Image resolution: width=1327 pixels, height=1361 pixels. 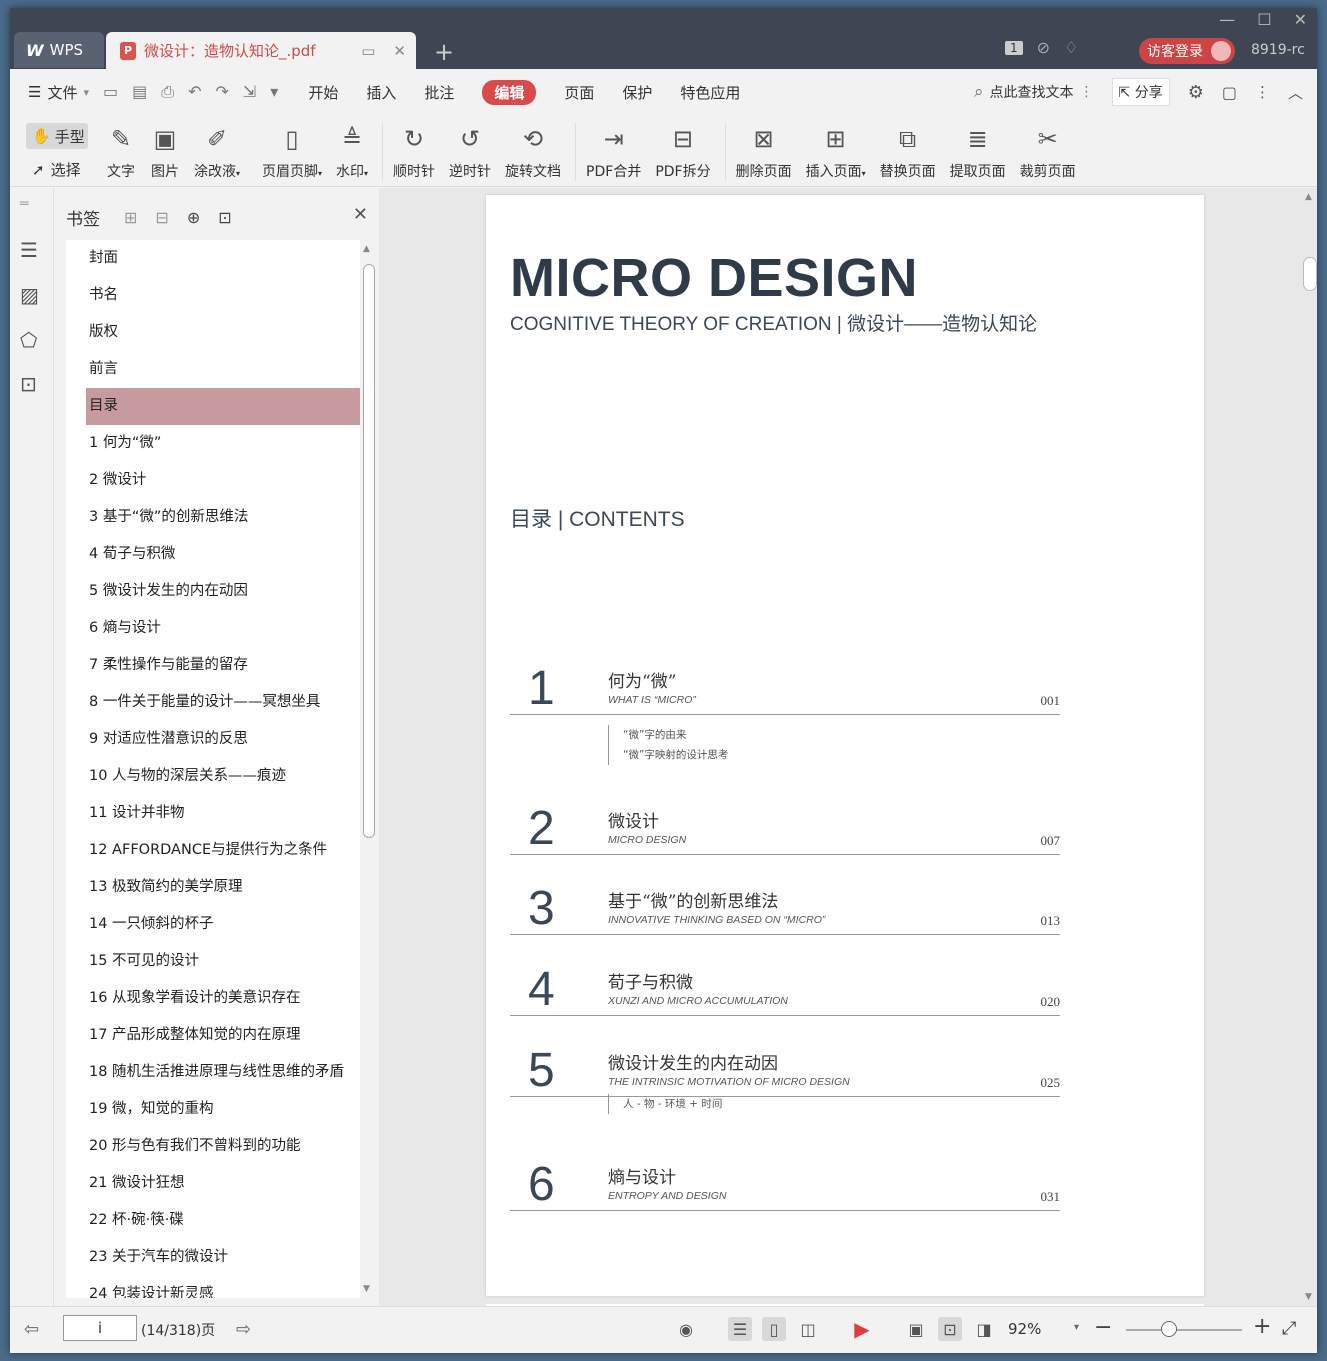 I want to click on sync-icon: ⊘, so click(x=1043, y=47).